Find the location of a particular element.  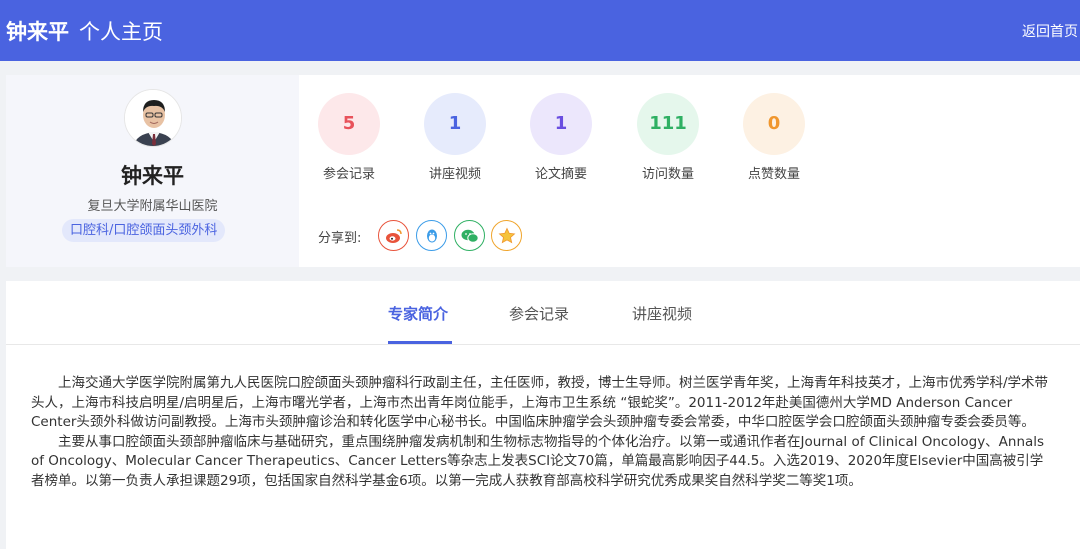

stat-label: 访问数量 is located at coordinates (667, 174).